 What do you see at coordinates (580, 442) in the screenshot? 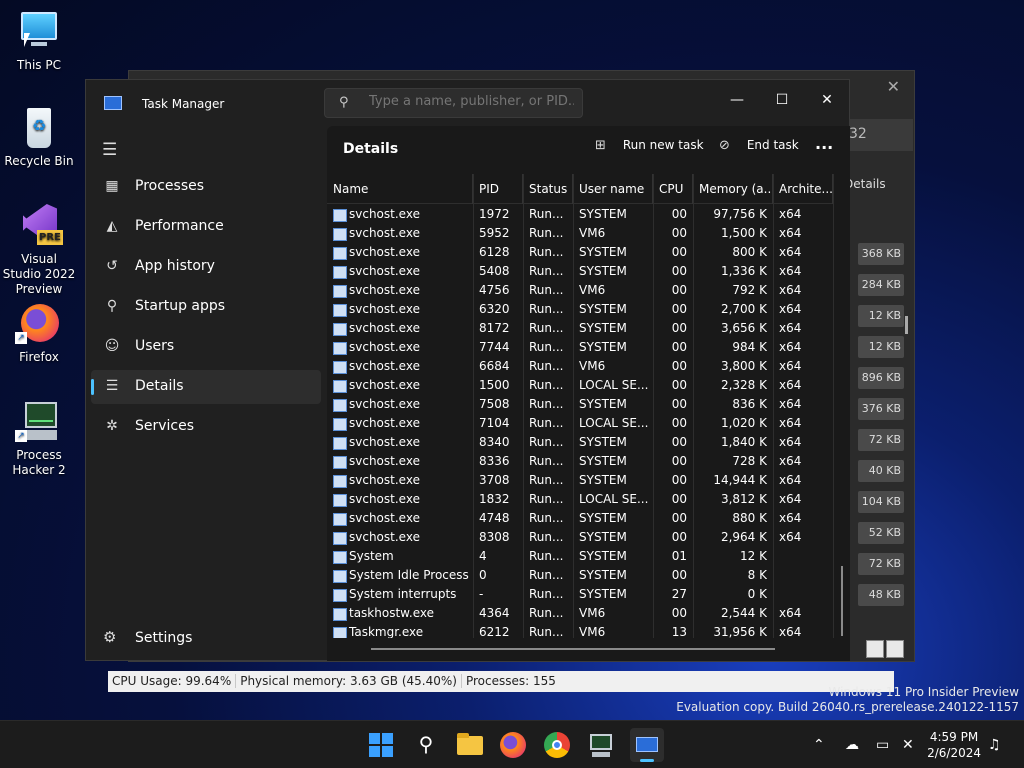
I see `table-row: svchost.exe 8340 Run... SYSTEM 00 1,840 K x64` at bounding box center [580, 442].